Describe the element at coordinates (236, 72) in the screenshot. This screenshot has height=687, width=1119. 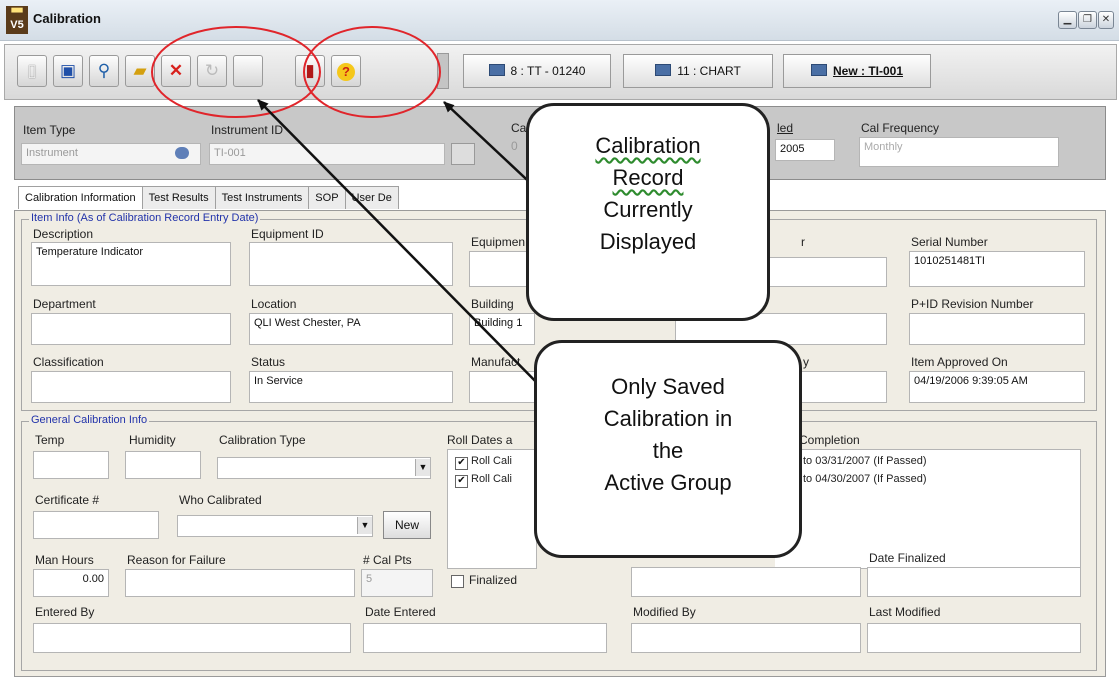
I see `annotation-circle-toolbar` at that location.